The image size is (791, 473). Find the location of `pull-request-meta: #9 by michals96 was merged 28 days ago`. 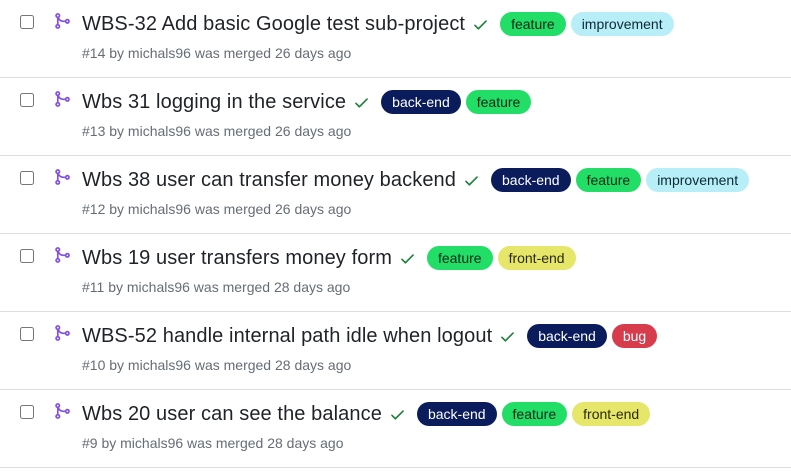

pull-request-meta: #9 by michals96 was merged 28 days ago is located at coordinates (213, 443).